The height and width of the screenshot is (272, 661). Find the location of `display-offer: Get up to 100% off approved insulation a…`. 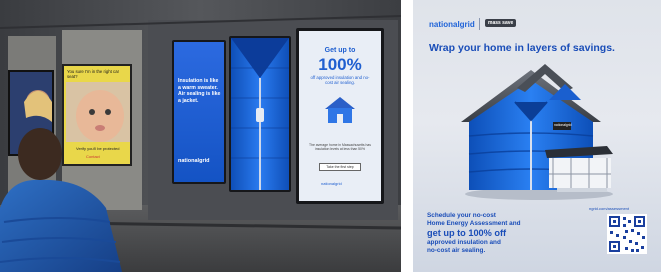

display-offer: Get up to 100% off approved insulation a… is located at coordinates (340, 116).